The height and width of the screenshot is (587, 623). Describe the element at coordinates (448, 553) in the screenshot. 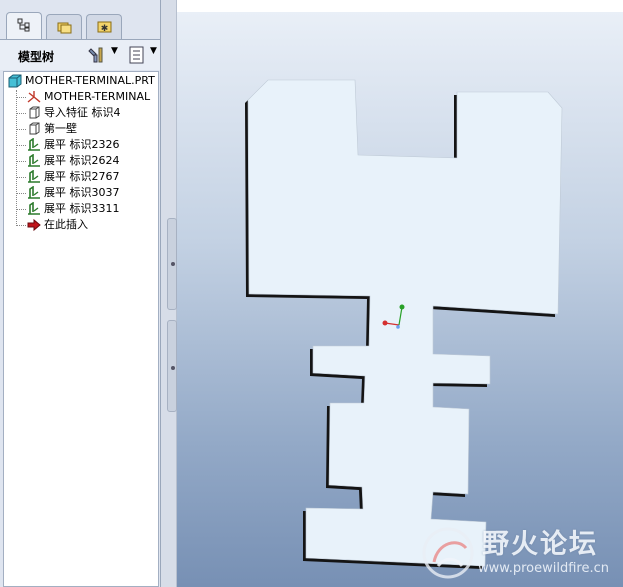

I see `forum-logo-icon` at that location.